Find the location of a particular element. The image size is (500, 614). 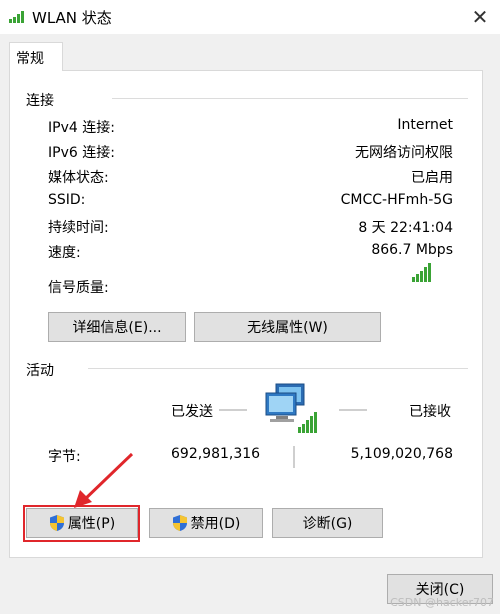

signal-quality-label: 信号质量: is located at coordinates (78, 288).